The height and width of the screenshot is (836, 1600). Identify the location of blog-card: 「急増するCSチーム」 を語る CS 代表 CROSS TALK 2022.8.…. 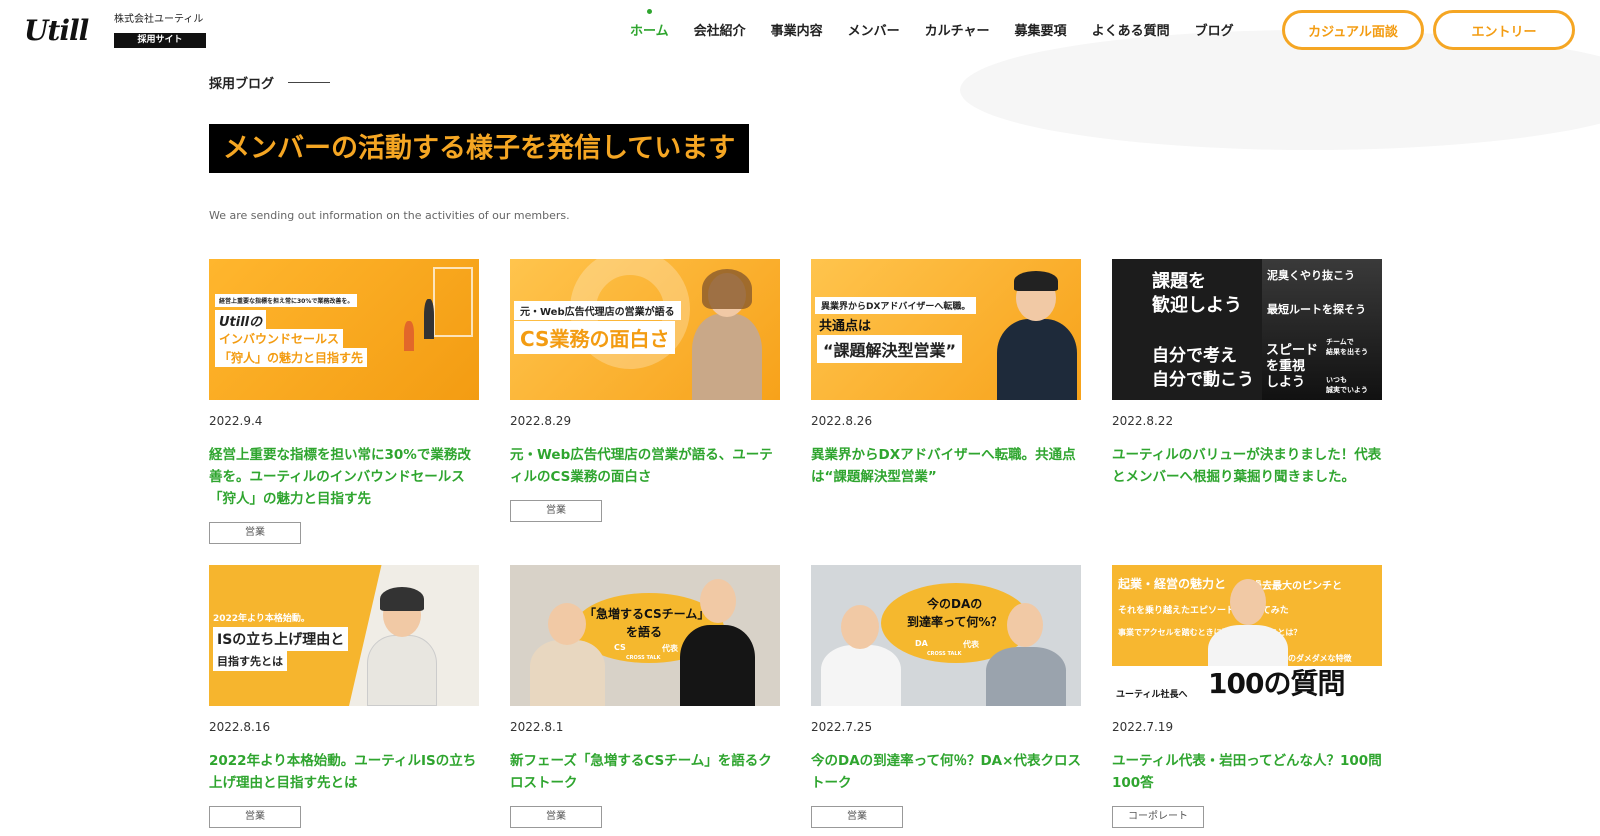
(645, 696).